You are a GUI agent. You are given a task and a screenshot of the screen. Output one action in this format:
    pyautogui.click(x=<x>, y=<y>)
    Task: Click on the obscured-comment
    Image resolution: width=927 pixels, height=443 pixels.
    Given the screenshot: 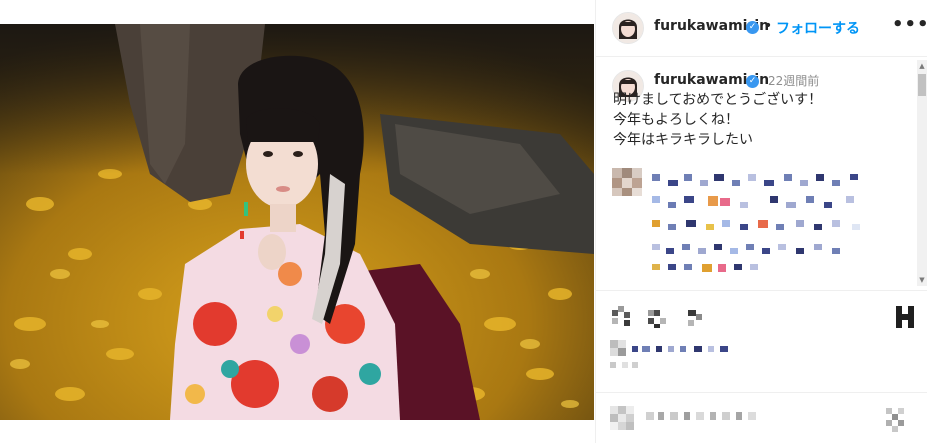 What is the action you would take?
    pyautogui.click(x=760, y=223)
    